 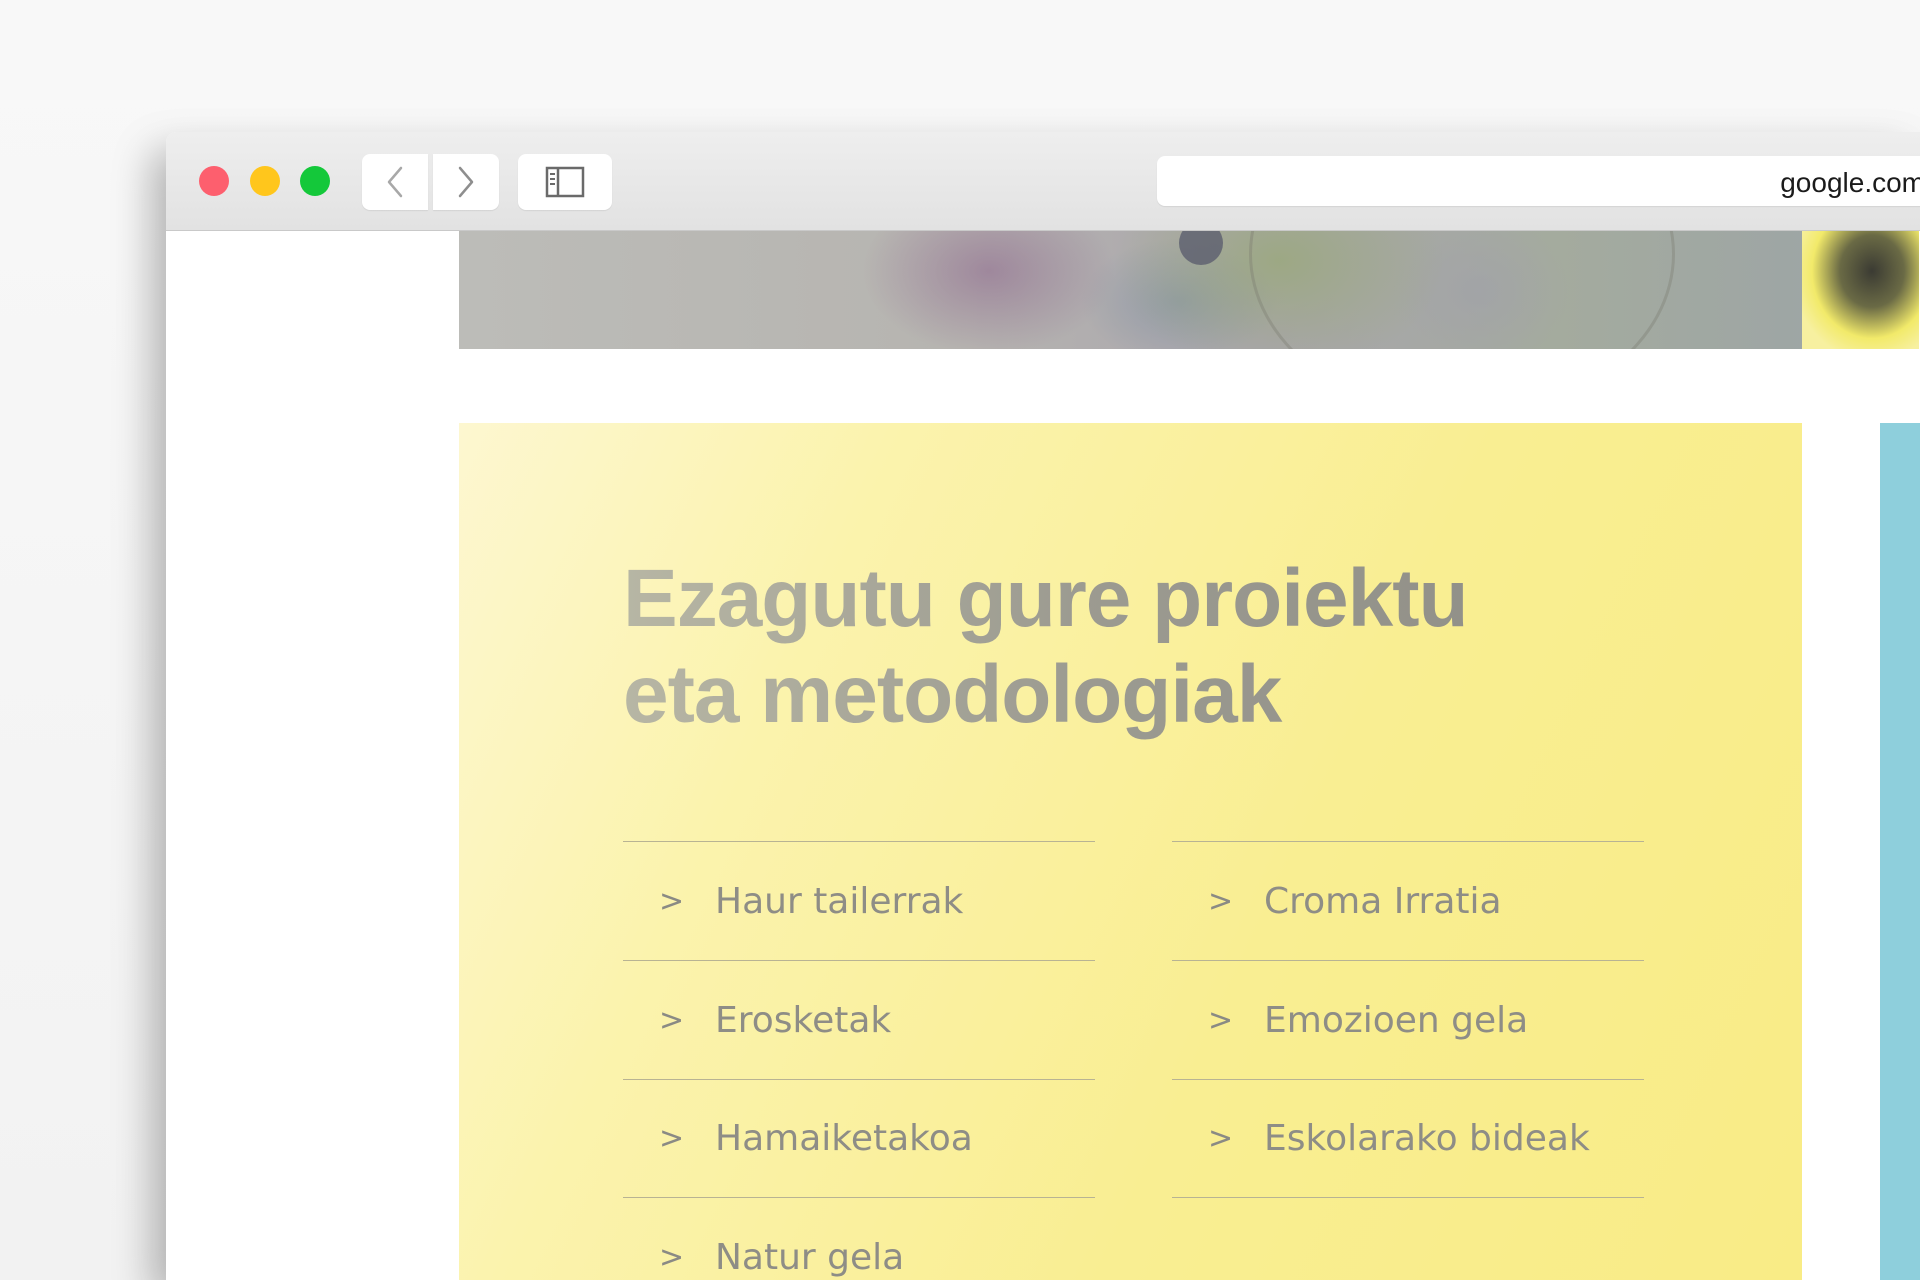 I want to click on minimize-window-button, so click(x=265, y=181).